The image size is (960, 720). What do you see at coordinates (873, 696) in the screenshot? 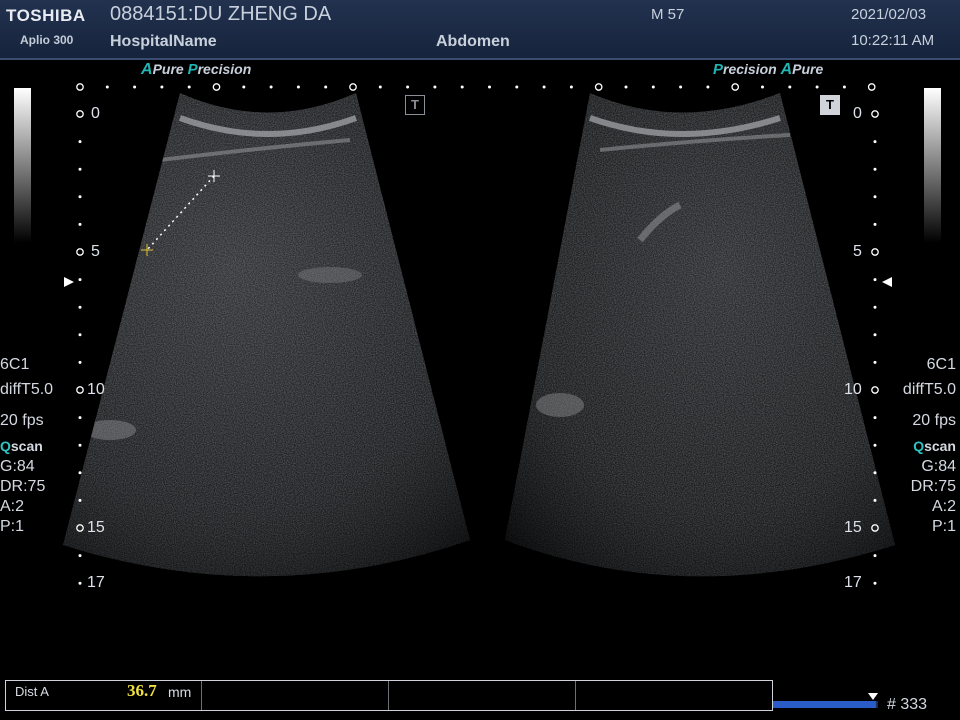
I see `cine-position-marker-icon` at bounding box center [873, 696].